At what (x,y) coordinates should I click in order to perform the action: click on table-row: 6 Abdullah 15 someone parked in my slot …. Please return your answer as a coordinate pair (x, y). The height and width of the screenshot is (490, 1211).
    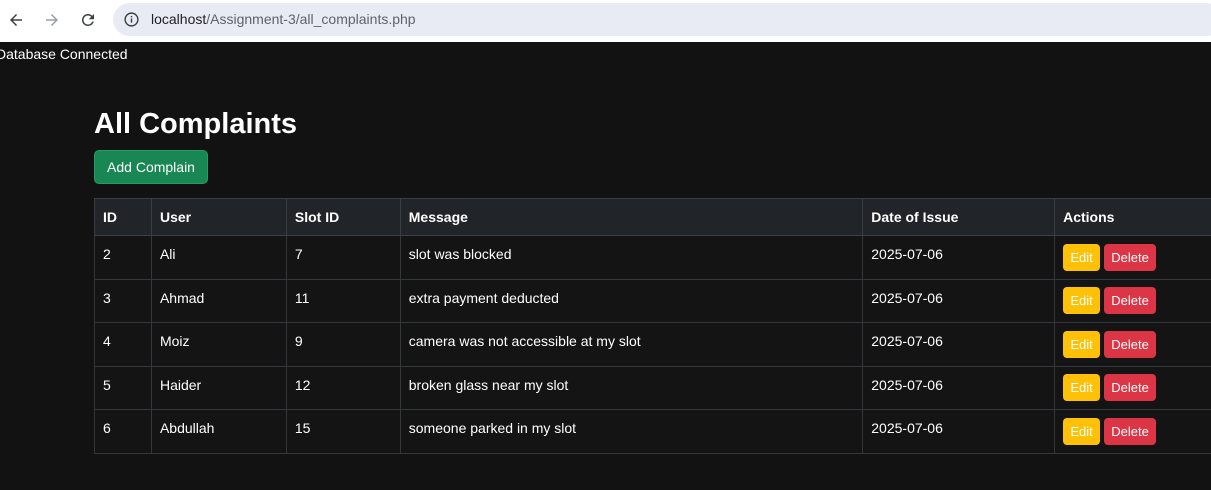
    Looking at the image, I should click on (652, 431).